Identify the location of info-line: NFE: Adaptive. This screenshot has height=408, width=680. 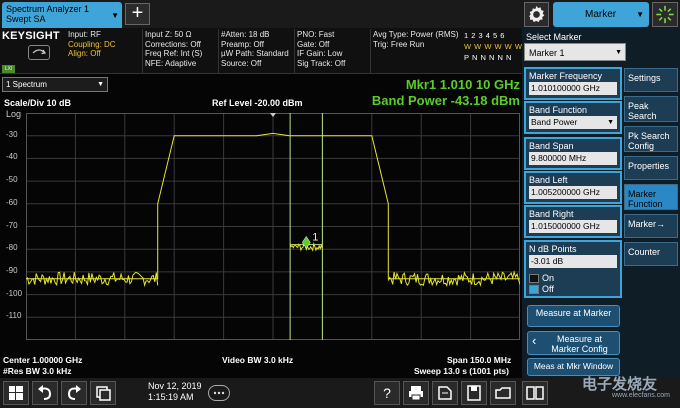
(171, 63).